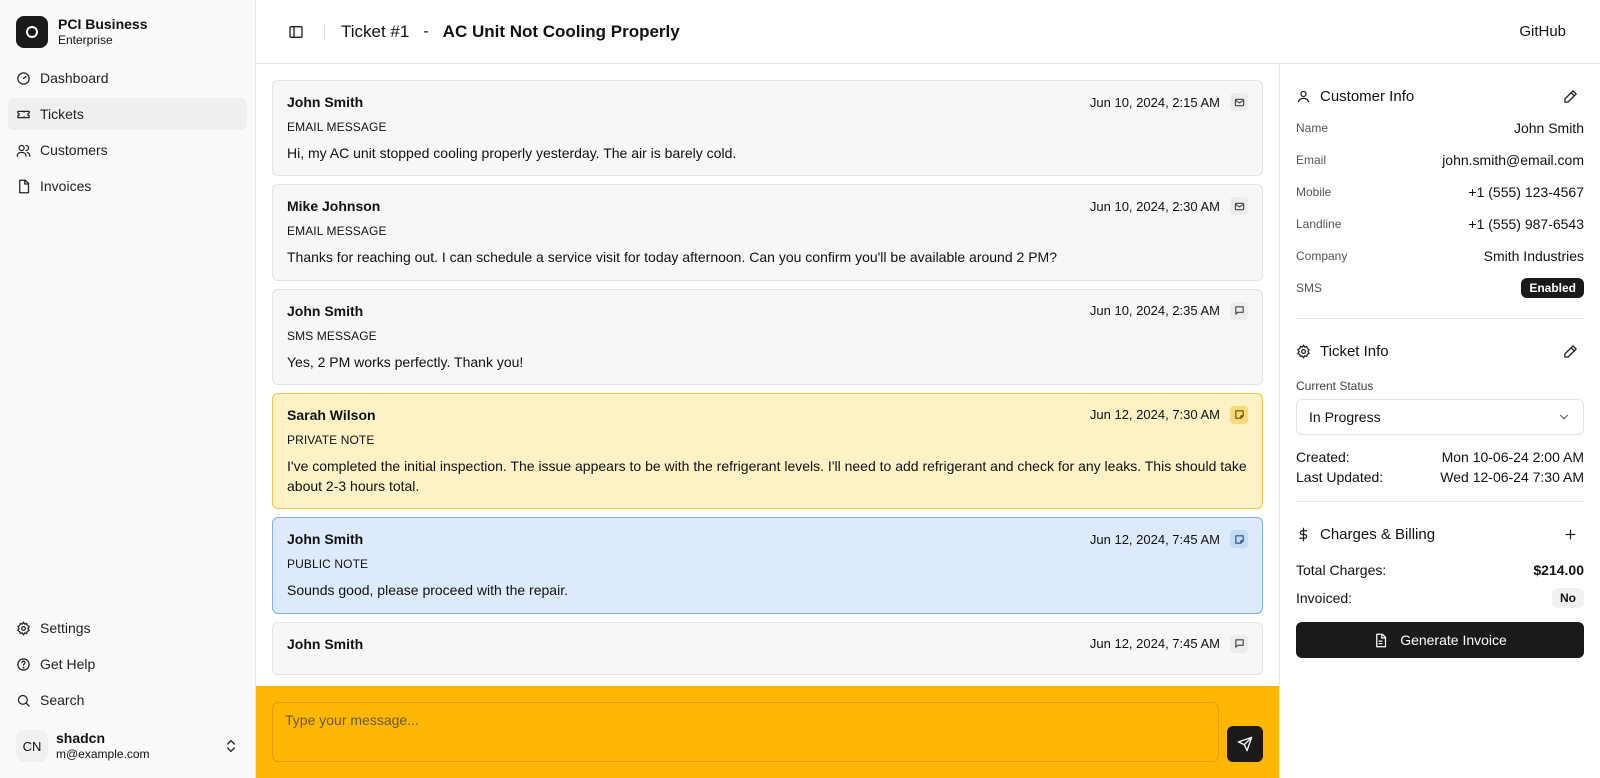  I want to click on field-label: Name, so click(1312, 128).